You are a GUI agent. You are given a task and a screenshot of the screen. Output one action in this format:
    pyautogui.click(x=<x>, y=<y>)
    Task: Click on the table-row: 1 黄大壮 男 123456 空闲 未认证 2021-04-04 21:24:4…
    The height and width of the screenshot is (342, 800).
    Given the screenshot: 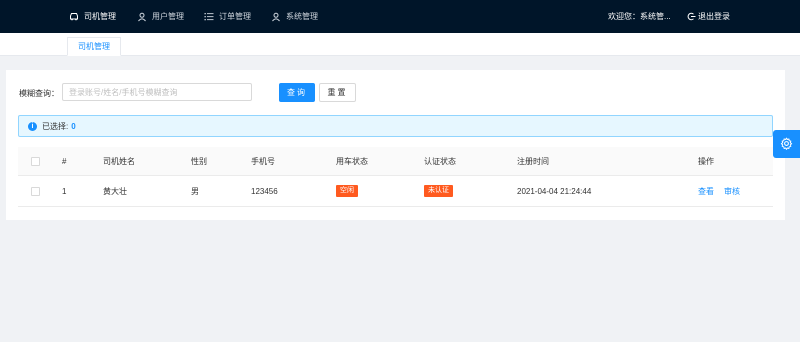 What is the action you would take?
    pyautogui.click(x=395, y=191)
    